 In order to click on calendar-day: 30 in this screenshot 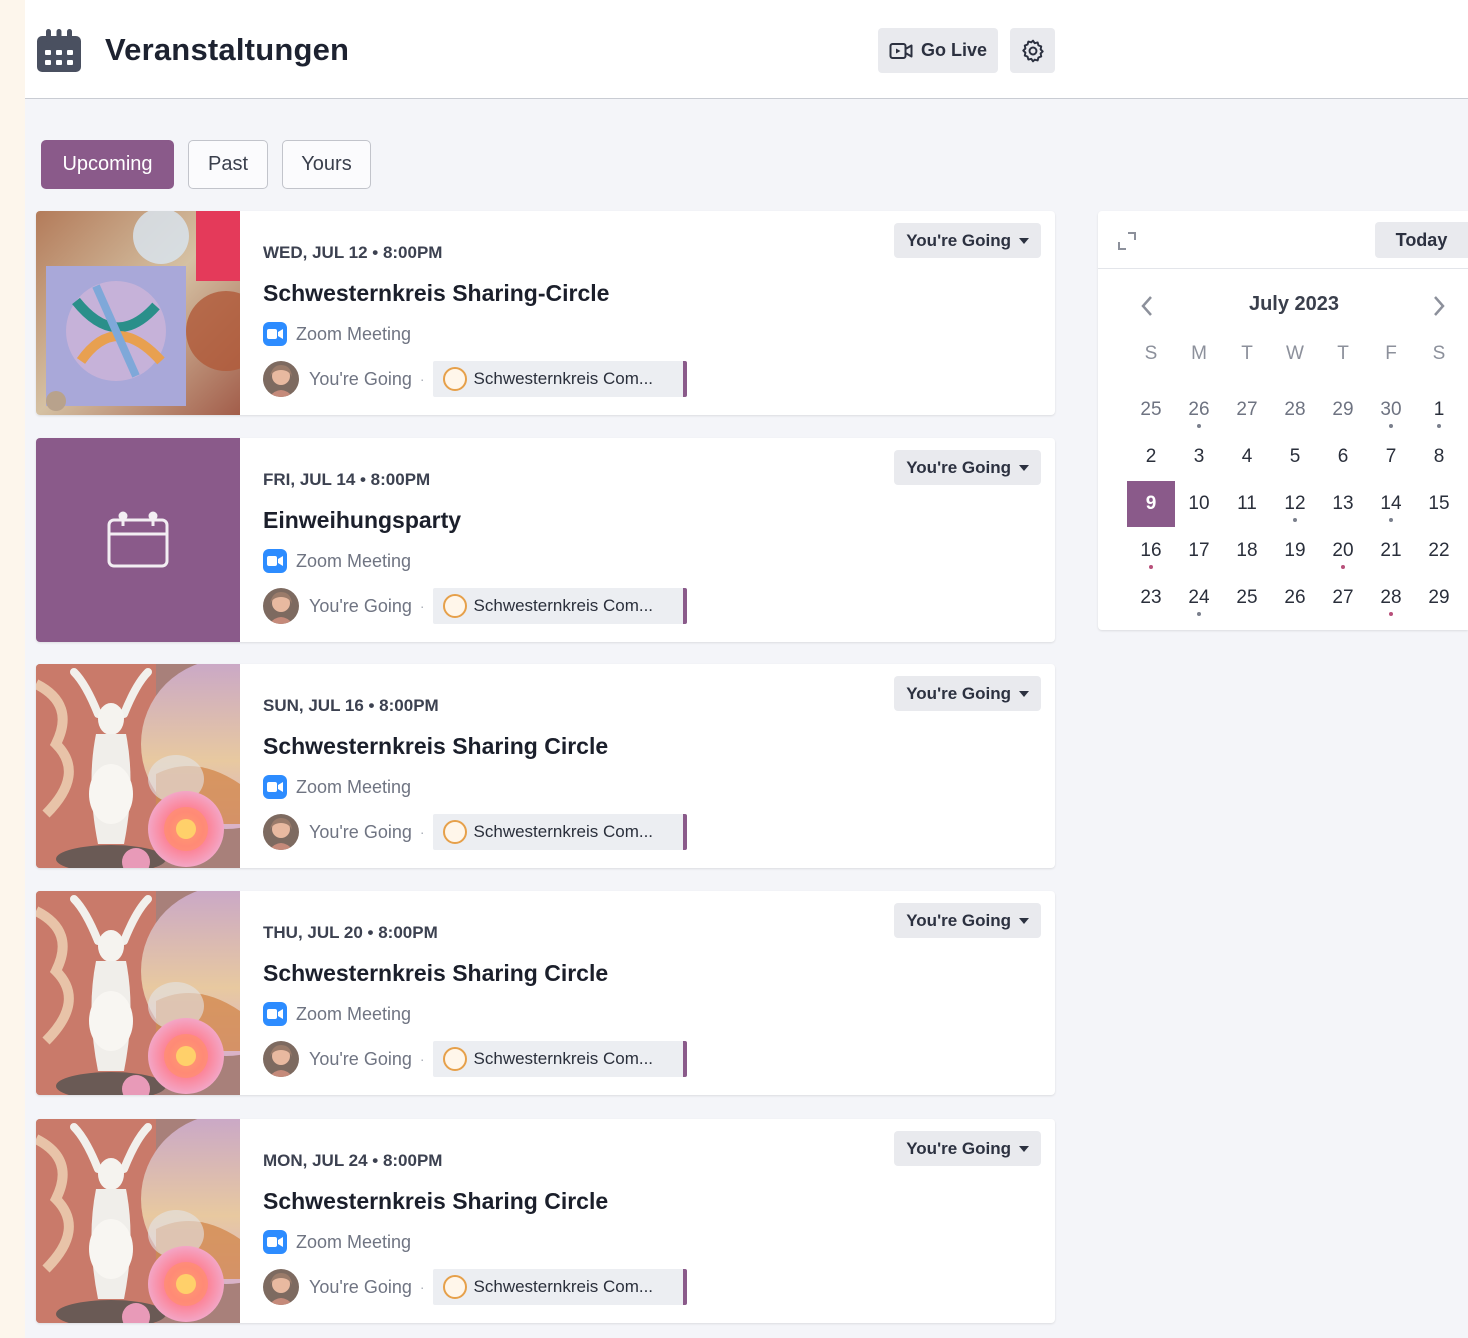, I will do `click(1391, 410)`.